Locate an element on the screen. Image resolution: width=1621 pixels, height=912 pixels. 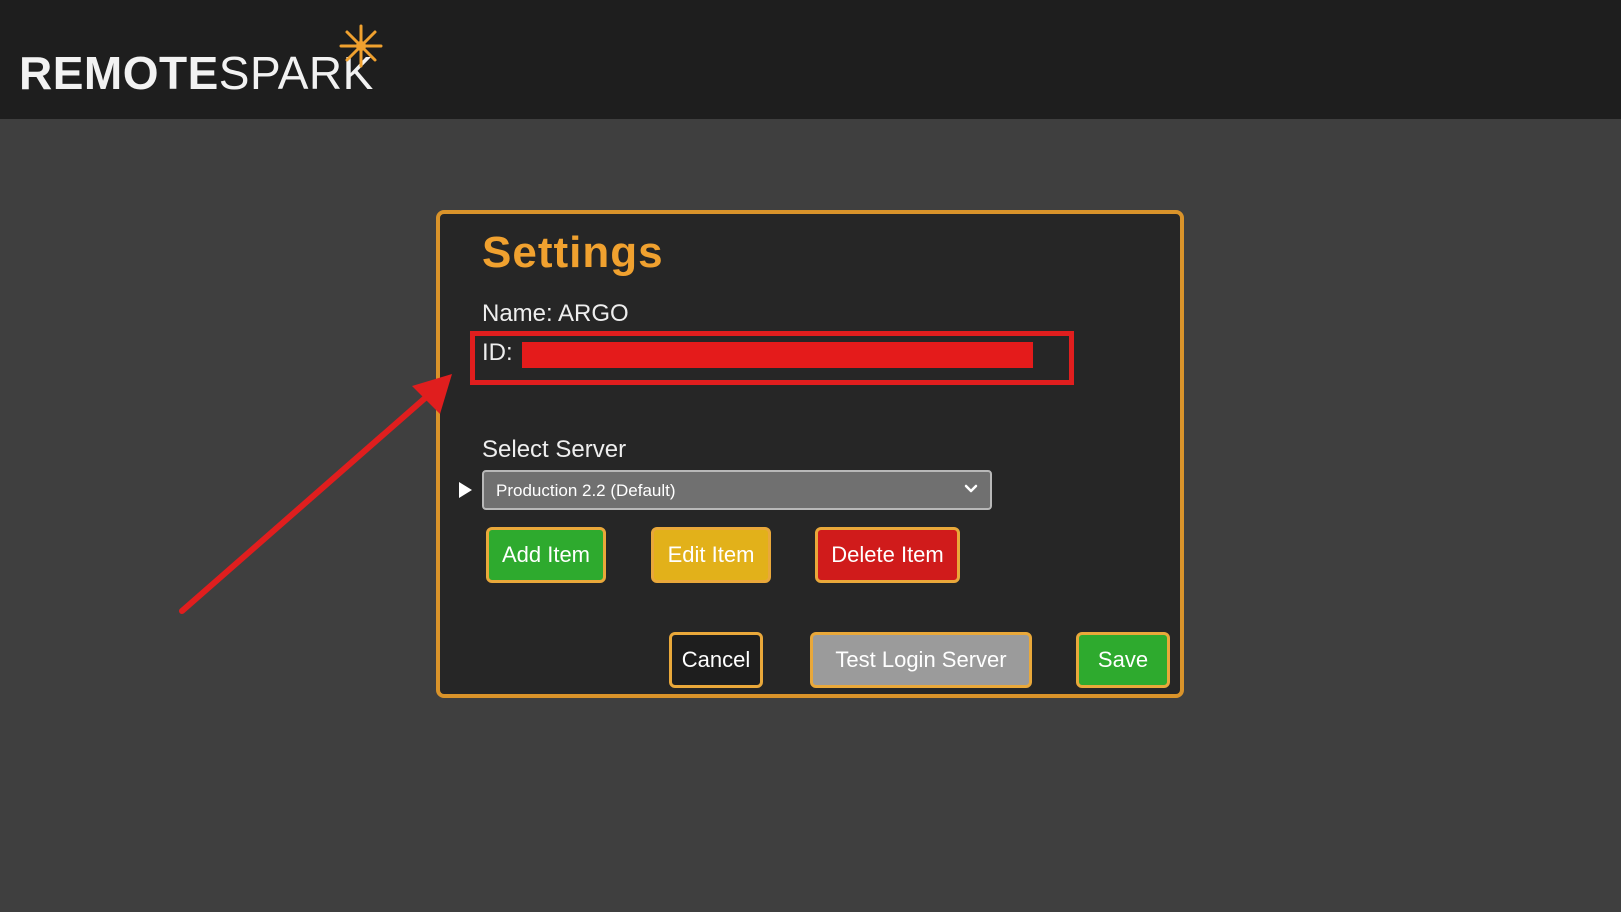
edit-item-button: Edit Item is located at coordinates (711, 555).